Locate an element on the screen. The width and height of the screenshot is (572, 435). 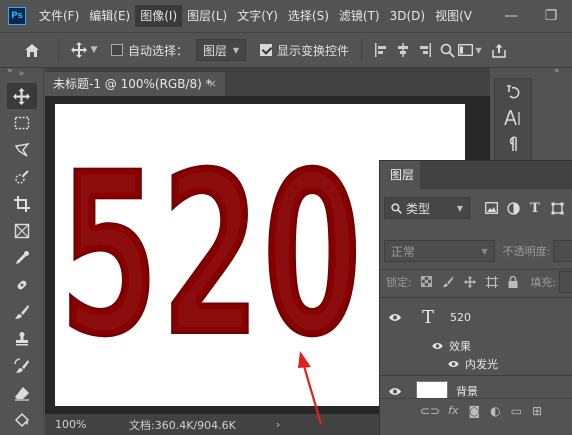
align-right-icon is located at coordinates (426, 50).